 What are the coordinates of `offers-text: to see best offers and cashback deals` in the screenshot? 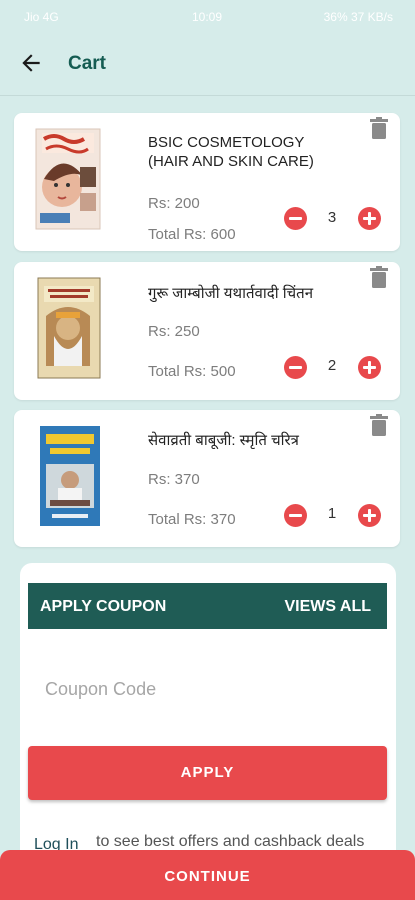 It's located at (230, 841).